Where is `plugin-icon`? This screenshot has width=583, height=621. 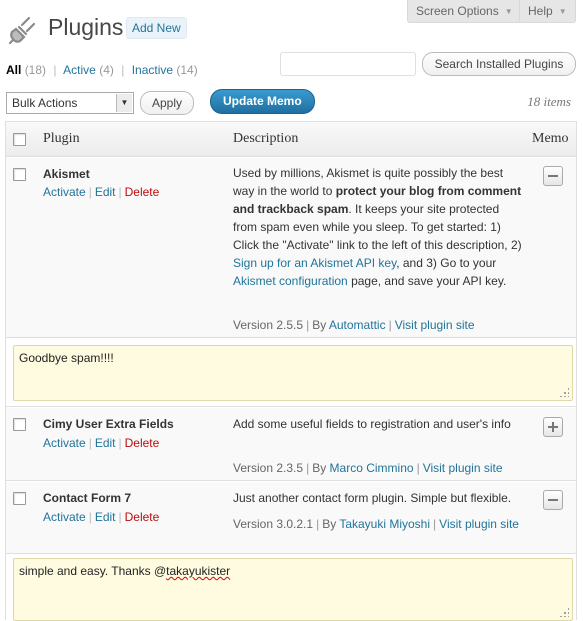 plugin-icon is located at coordinates (22, 30).